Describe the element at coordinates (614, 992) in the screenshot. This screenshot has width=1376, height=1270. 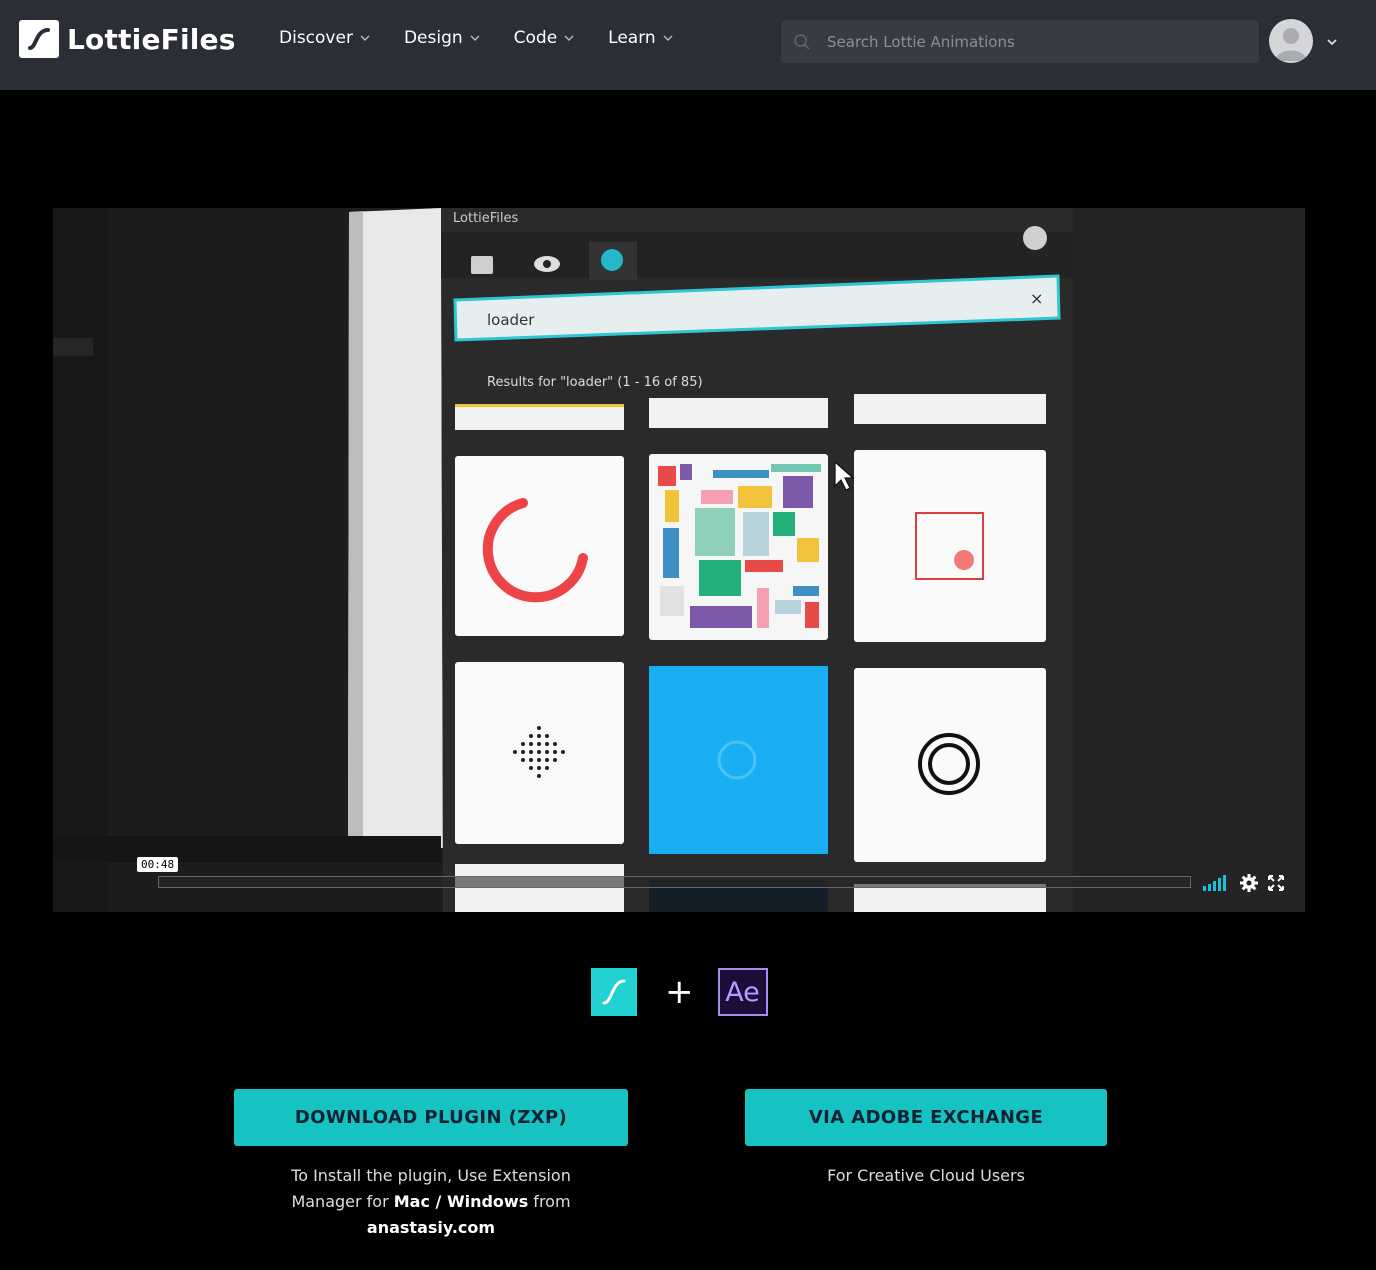
I see `lottiefiles-badge-icon` at that location.